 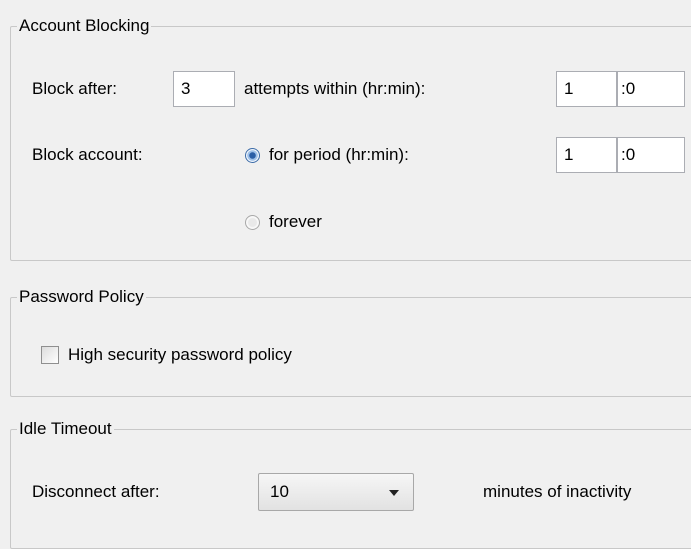 I want to click on idle-minutes-select: 10, so click(x=336, y=492).